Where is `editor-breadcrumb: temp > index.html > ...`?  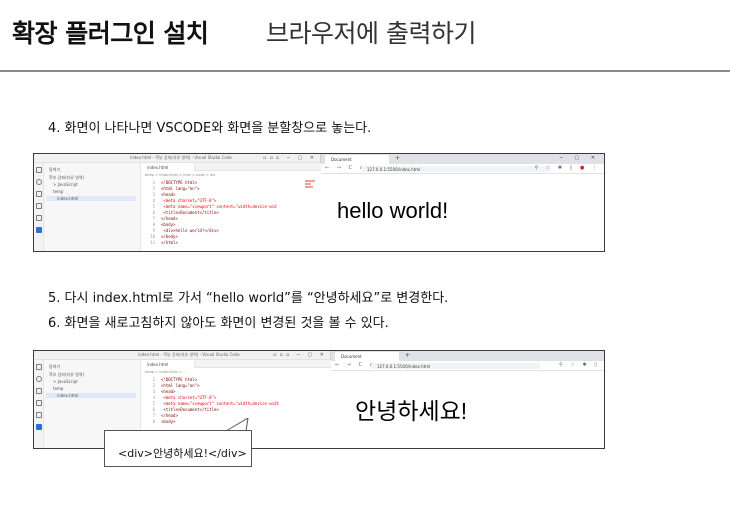 editor-breadcrumb: temp > index.html > ... is located at coordinates (166, 372).